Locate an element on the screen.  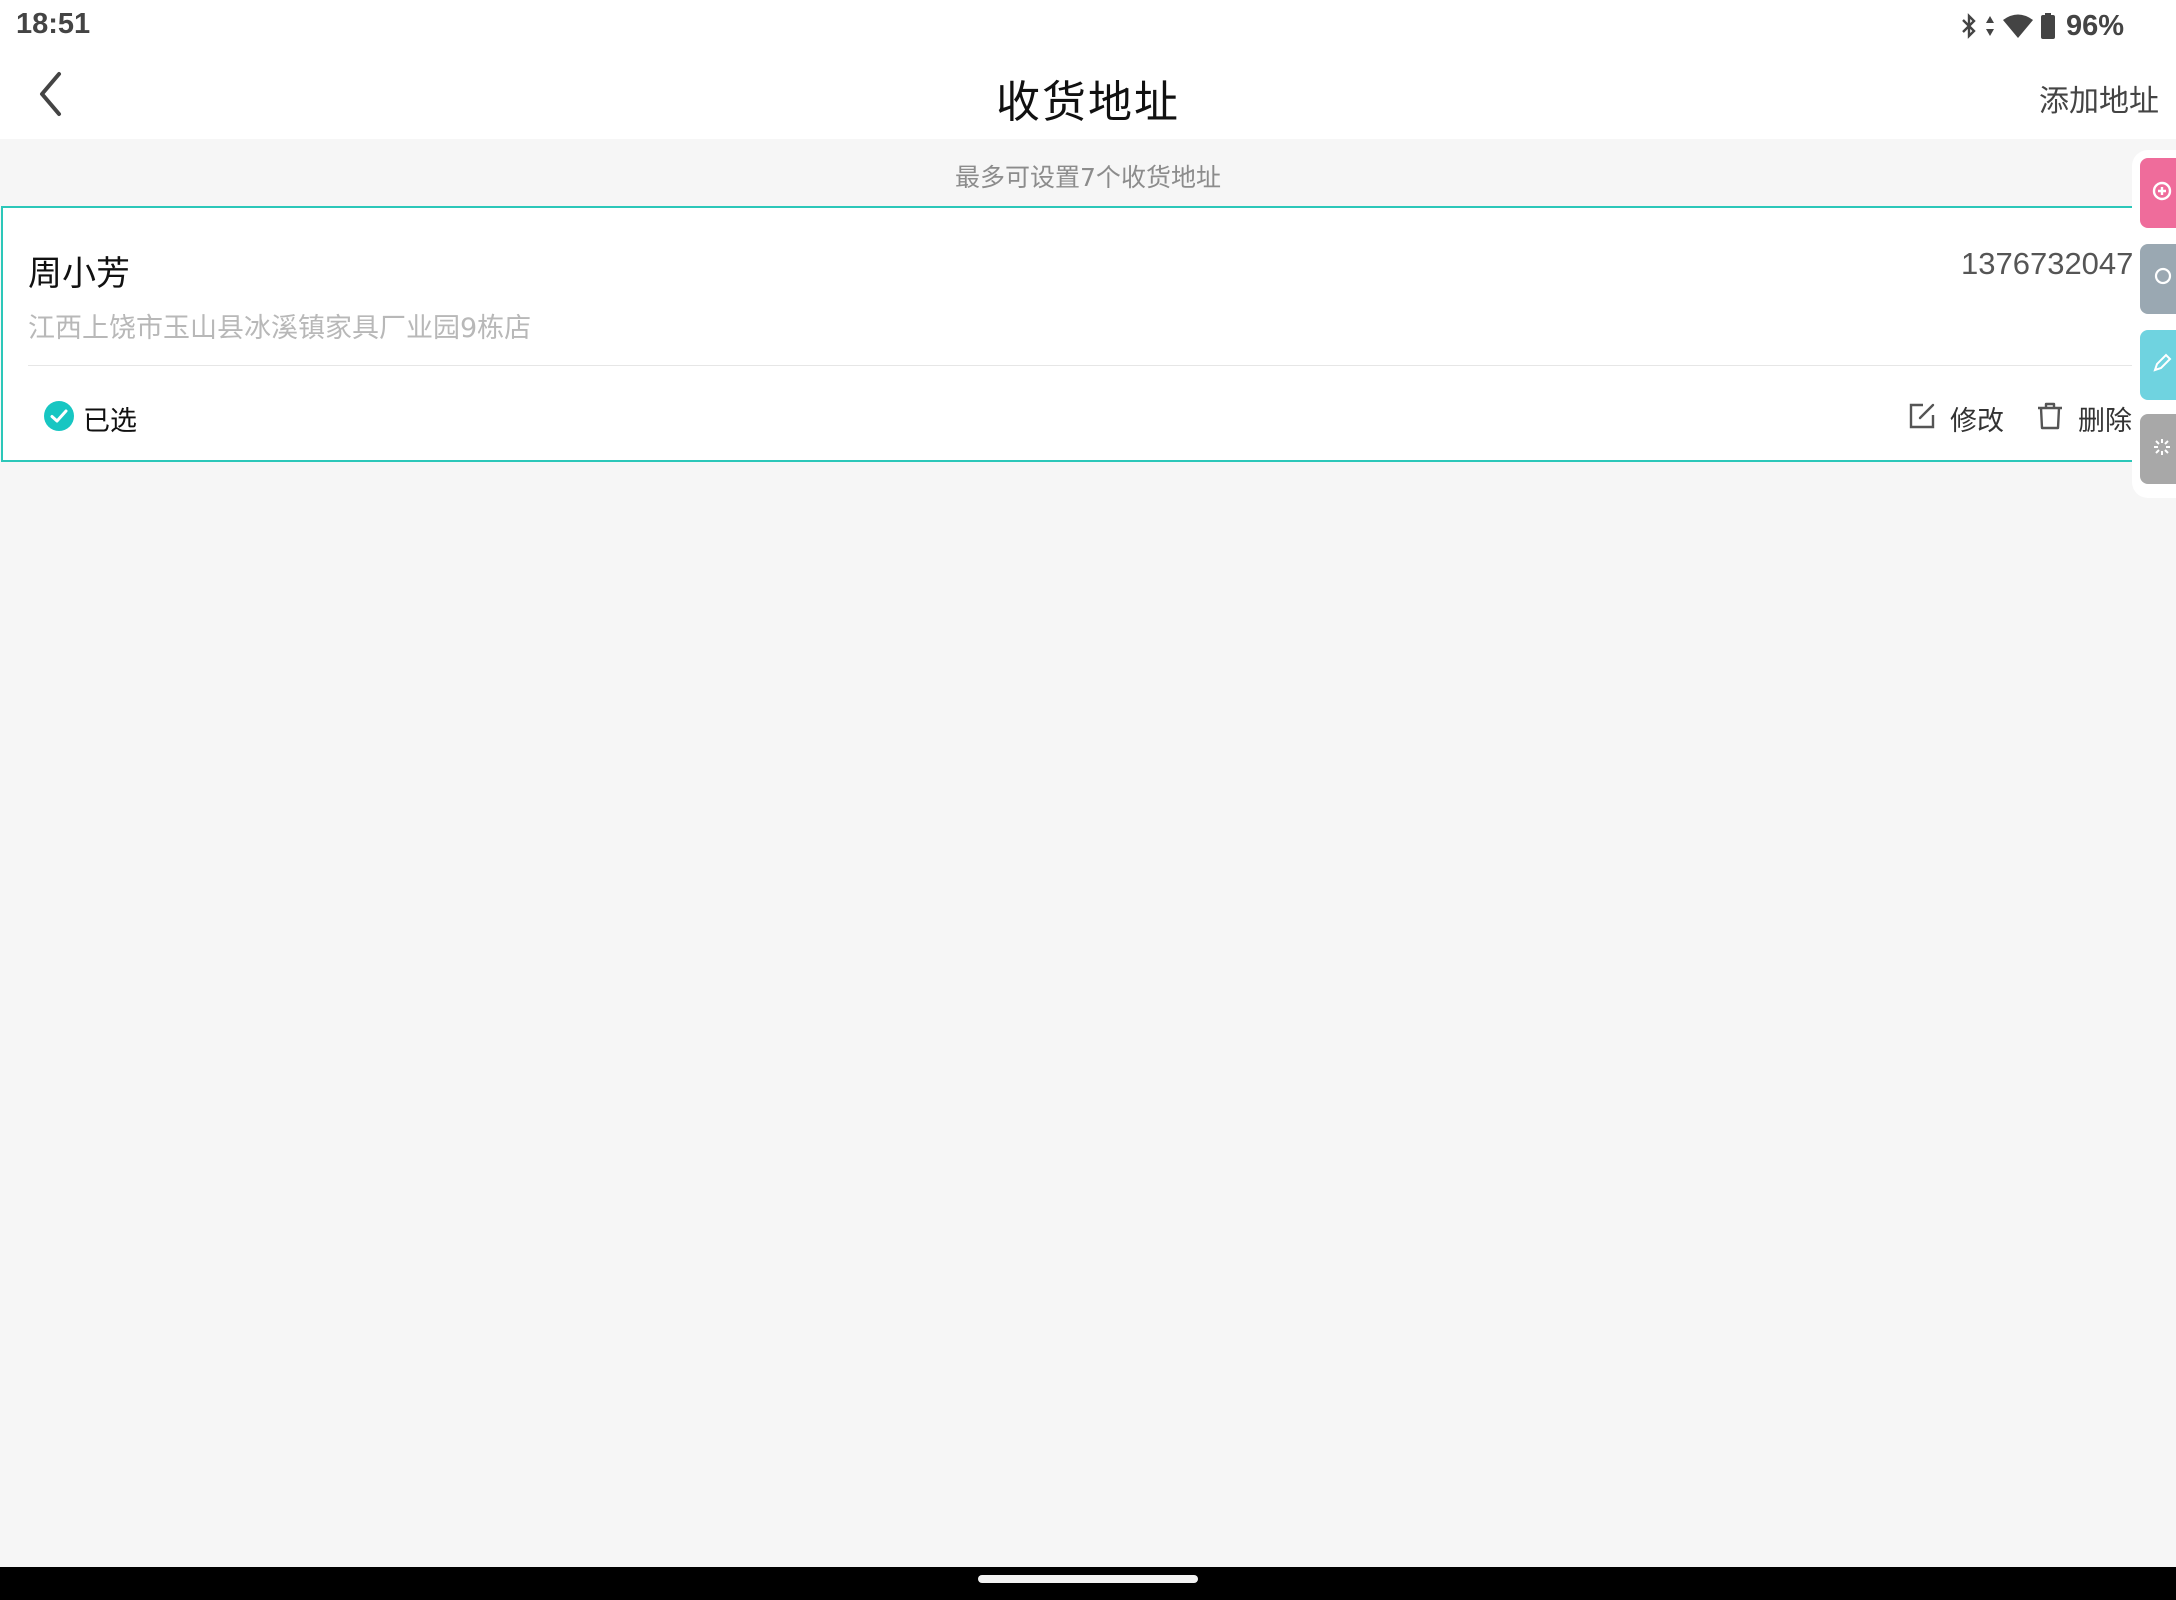
dock-pen-button is located at coordinates (2158, 365).